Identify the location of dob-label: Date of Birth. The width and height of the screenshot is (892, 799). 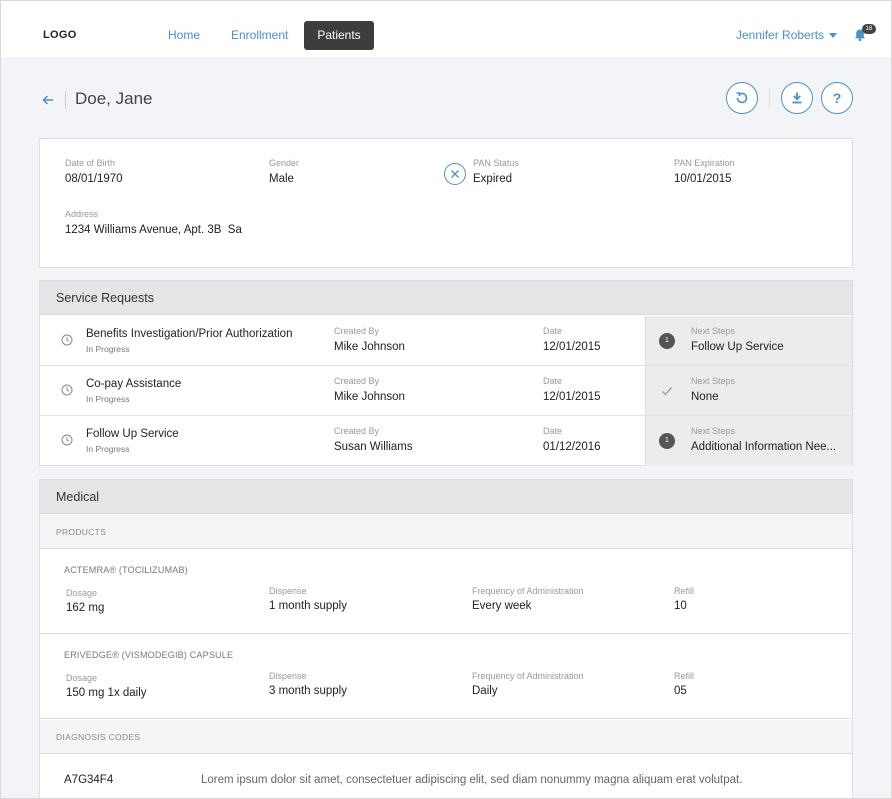
(90, 163).